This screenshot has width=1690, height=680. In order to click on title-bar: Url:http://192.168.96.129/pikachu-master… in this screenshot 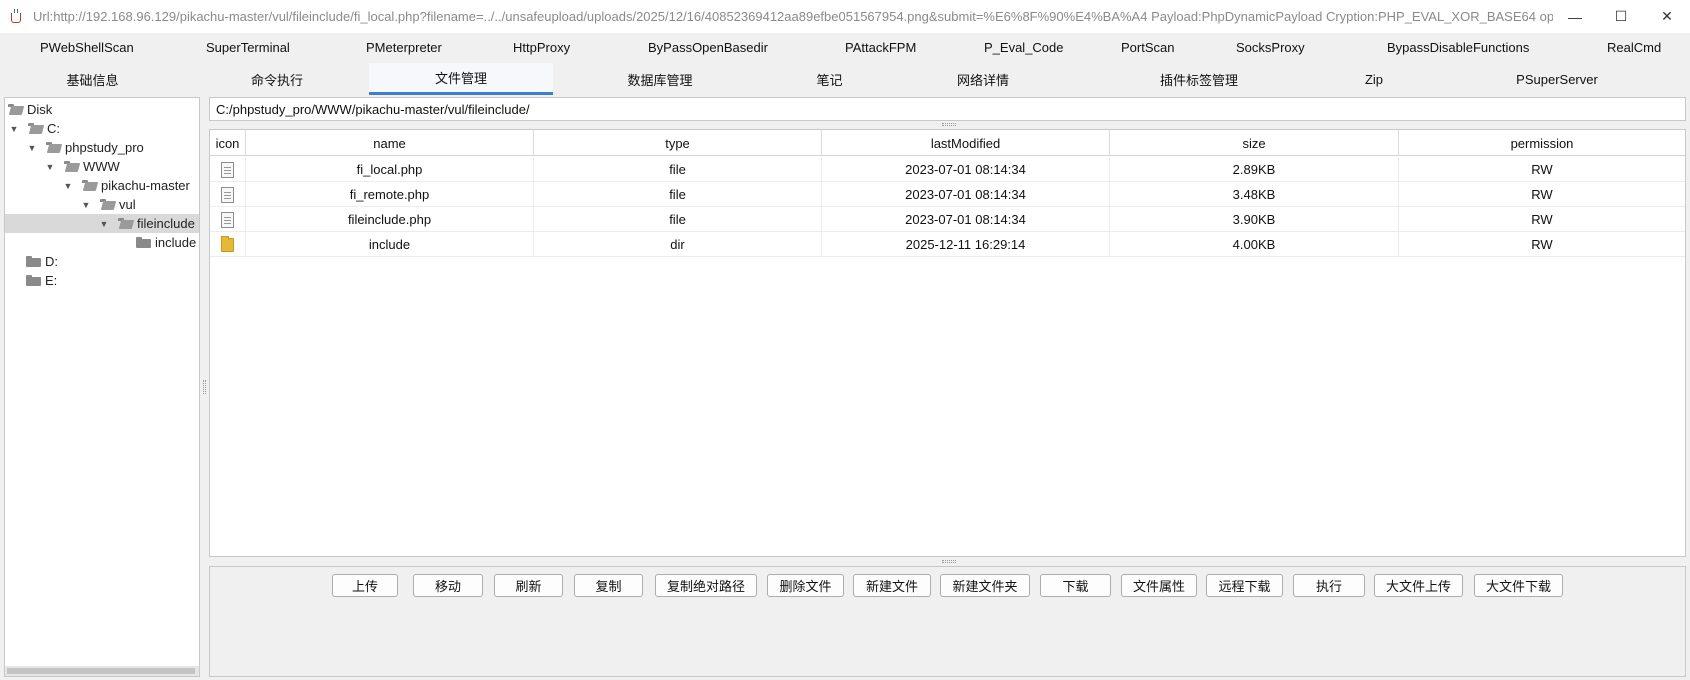, I will do `click(845, 16)`.